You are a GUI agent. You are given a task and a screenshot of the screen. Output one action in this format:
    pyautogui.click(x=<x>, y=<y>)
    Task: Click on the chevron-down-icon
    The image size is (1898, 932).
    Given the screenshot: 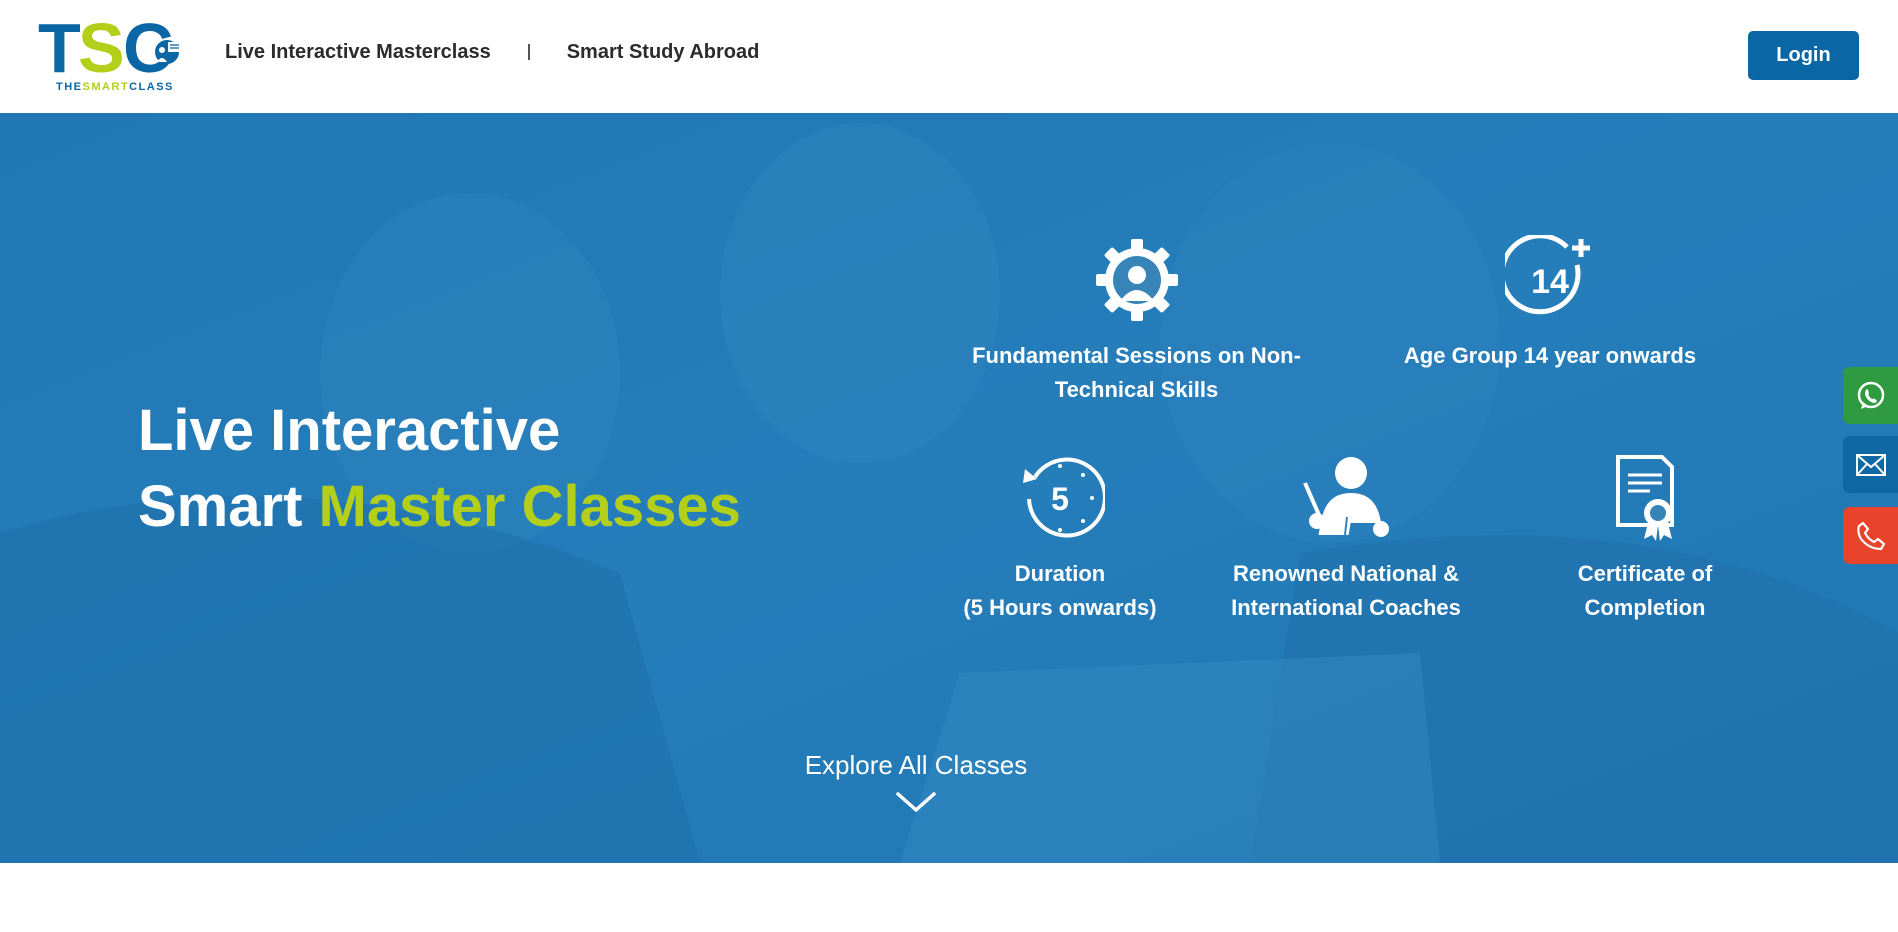 What is the action you would take?
    pyautogui.click(x=916, y=802)
    